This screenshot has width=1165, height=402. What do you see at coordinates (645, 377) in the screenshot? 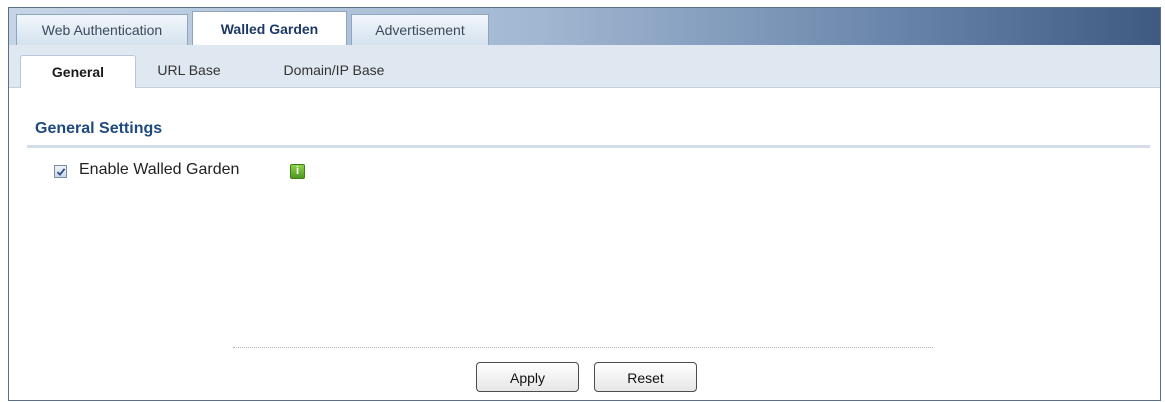
I see `reset-button: Reset` at bounding box center [645, 377].